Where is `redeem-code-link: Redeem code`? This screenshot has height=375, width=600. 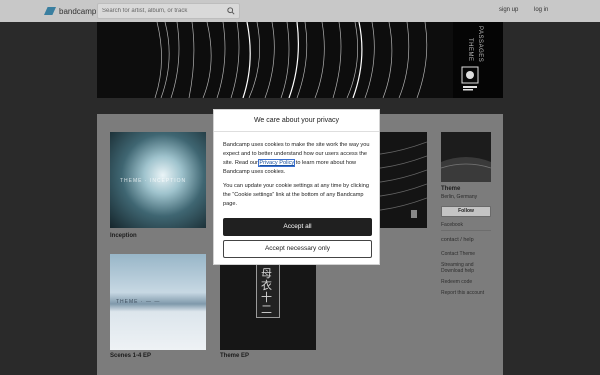 redeem-code-link: Redeem code is located at coordinates (456, 282).